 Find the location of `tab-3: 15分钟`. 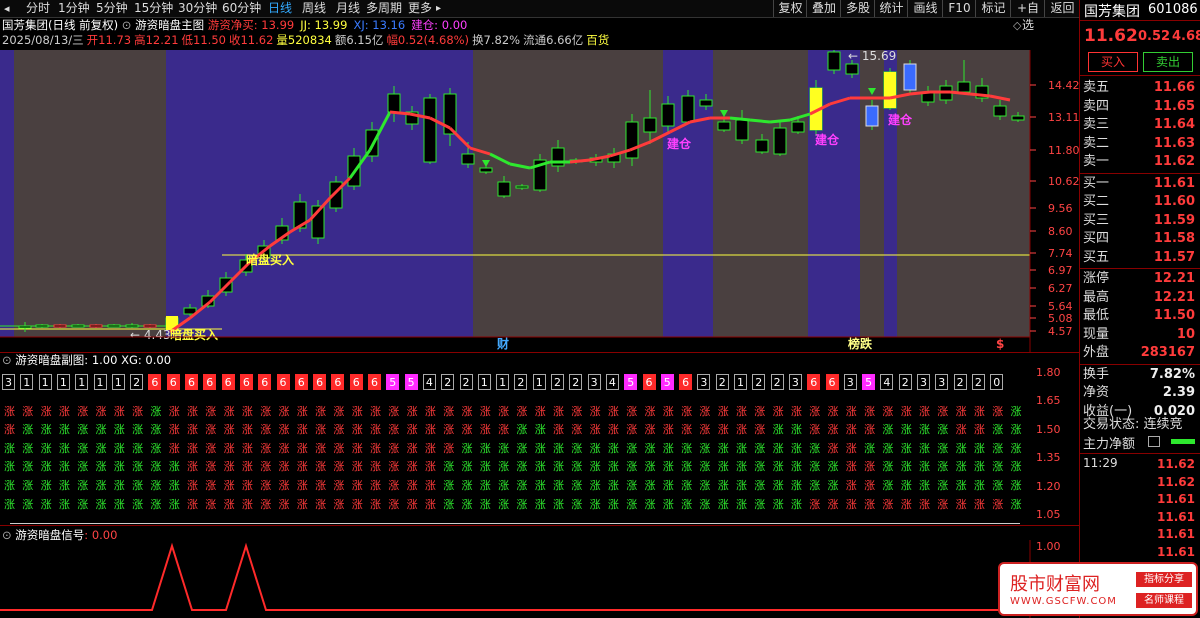

tab-3: 15分钟 is located at coordinates (153, 8).